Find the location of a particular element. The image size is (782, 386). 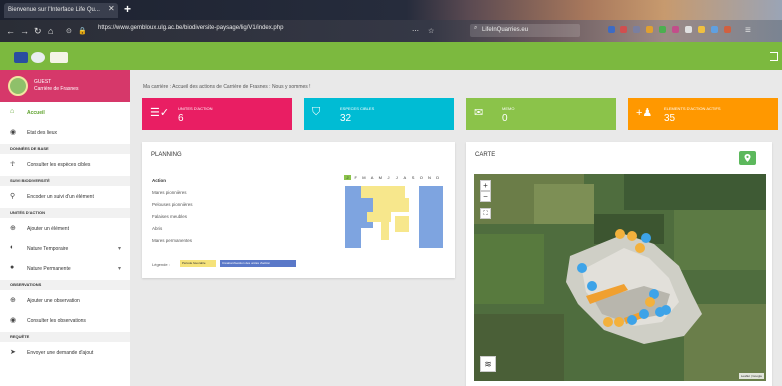

sidebar-item: ◉ Consulter les observations is located at coordinates (65, 321).